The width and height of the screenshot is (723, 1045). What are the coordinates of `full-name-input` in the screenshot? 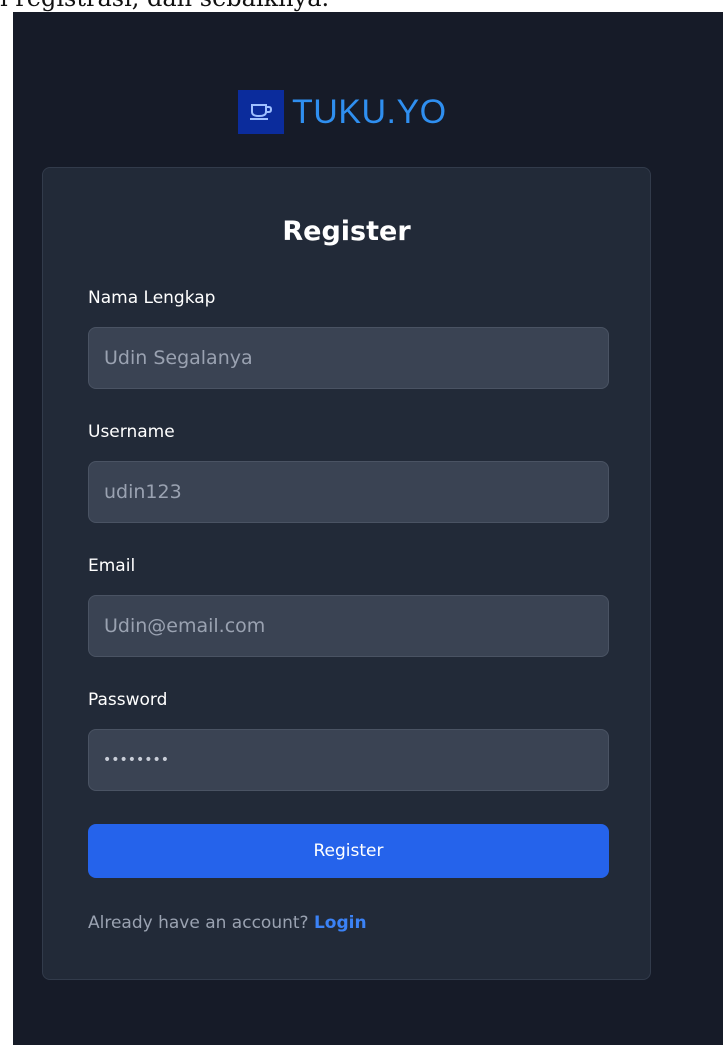 It's located at (348, 358).